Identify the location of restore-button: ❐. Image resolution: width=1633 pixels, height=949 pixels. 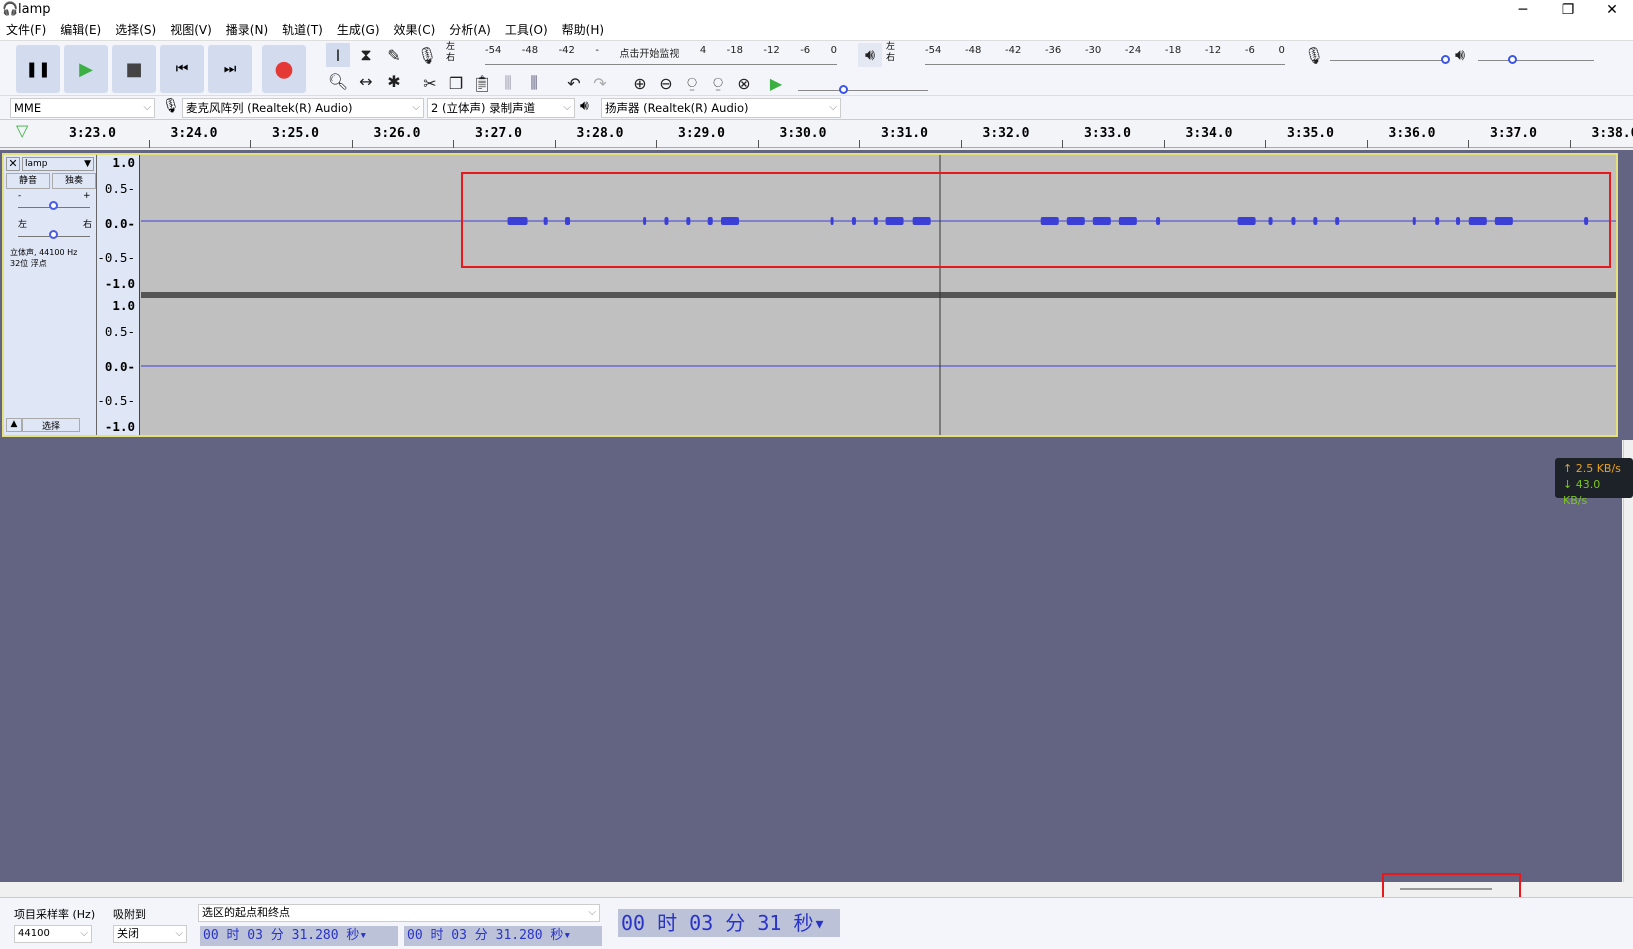
(1568, 10).